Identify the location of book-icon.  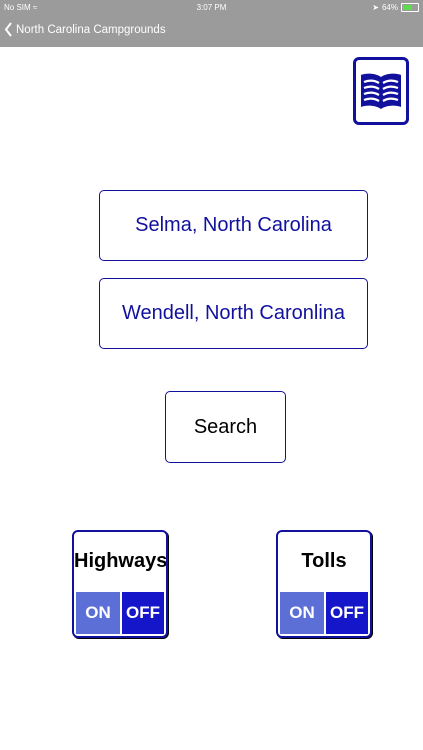
(381, 91).